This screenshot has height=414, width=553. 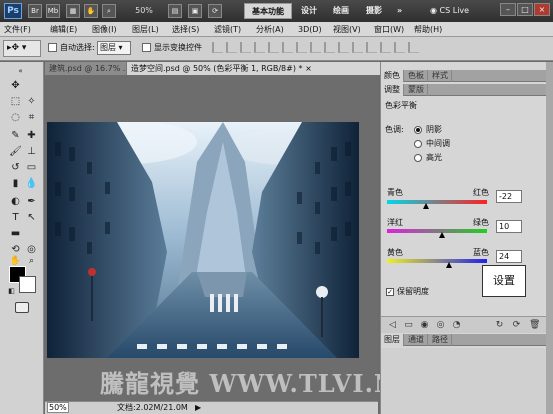 I want to click on eyedropper-icon: ✎, so click(x=15, y=135).